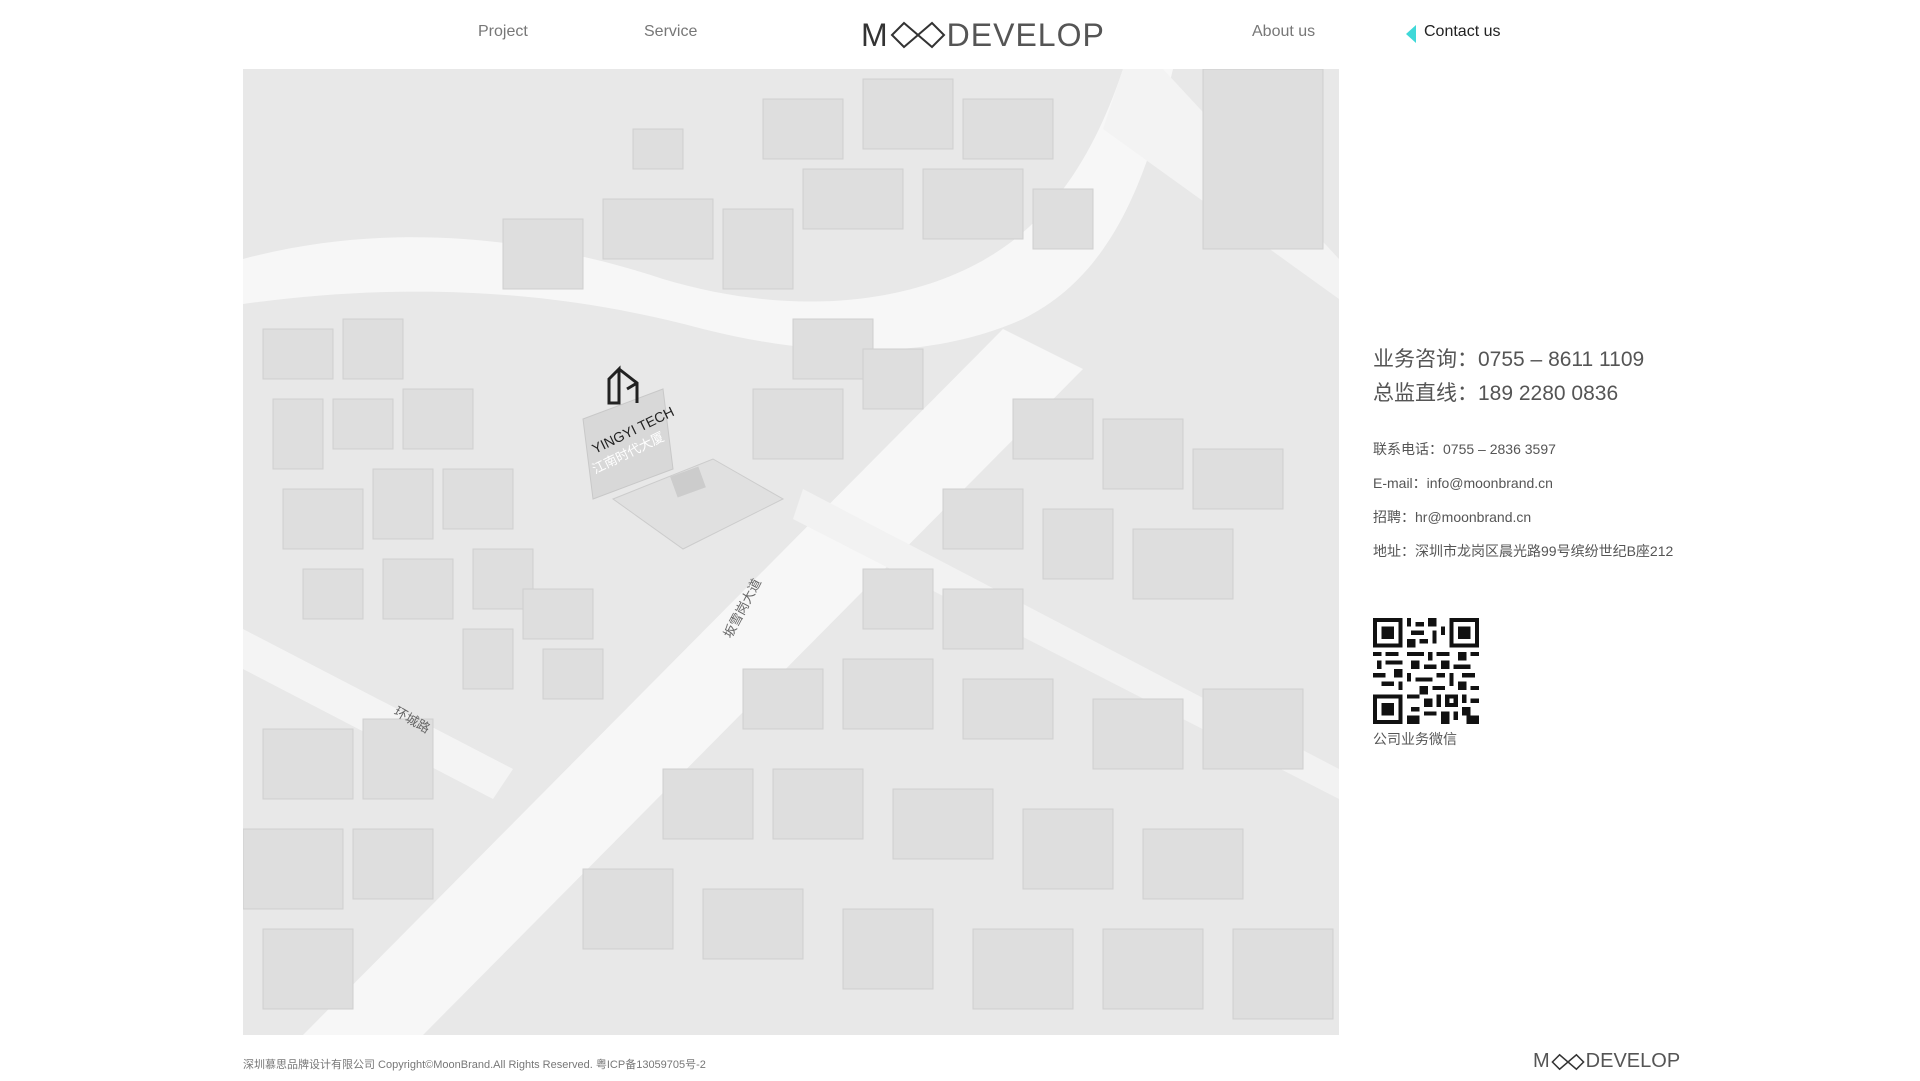  Describe the element at coordinates (875, 35) in the screenshot. I see `logo-letter-m: M` at that location.